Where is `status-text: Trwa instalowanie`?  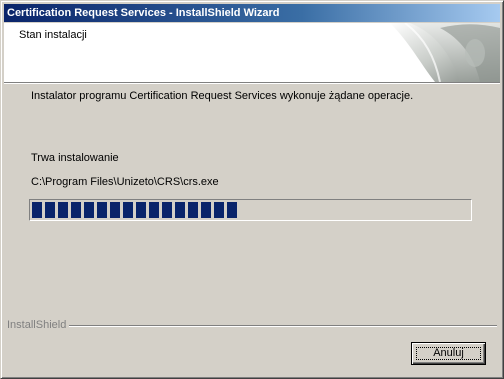
status-text: Trwa instalowanie is located at coordinates (75, 158).